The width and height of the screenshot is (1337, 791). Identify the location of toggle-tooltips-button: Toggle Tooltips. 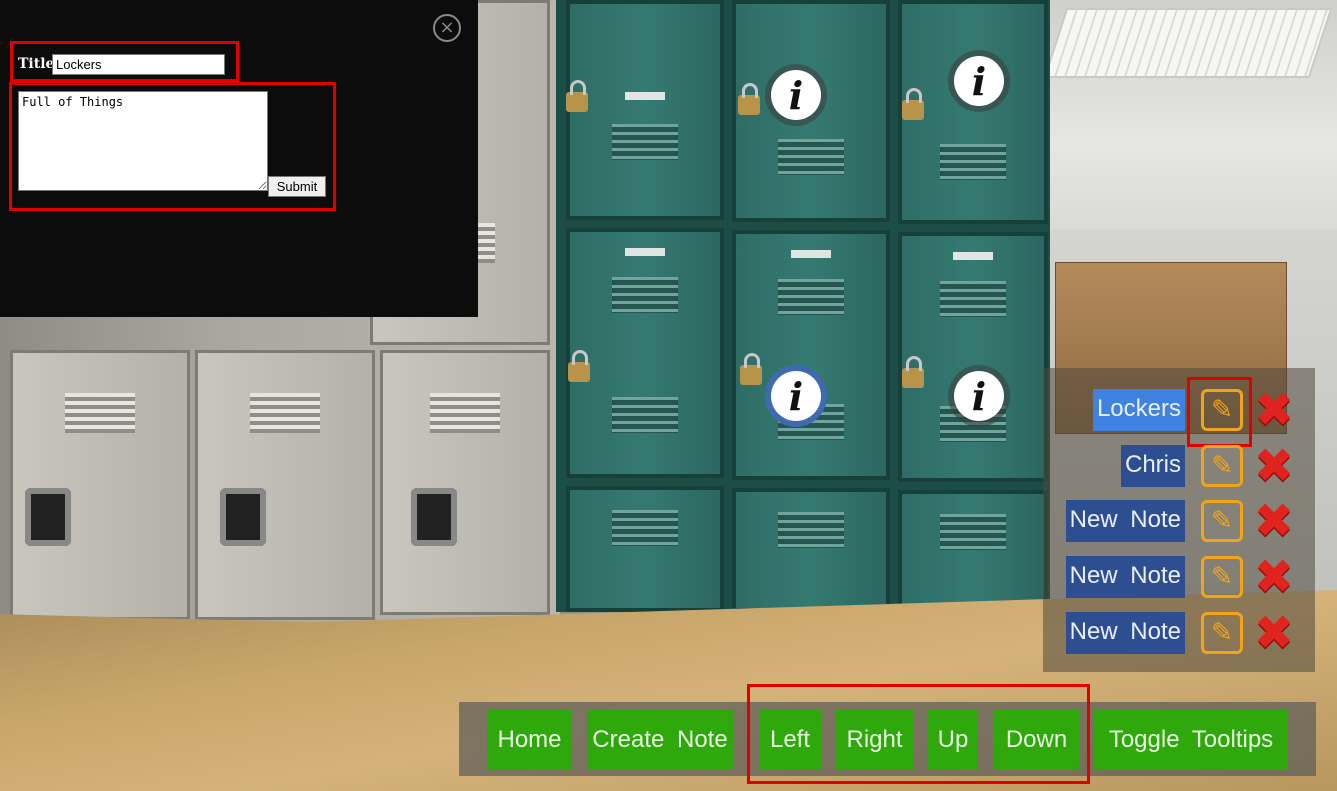
(1191, 740).